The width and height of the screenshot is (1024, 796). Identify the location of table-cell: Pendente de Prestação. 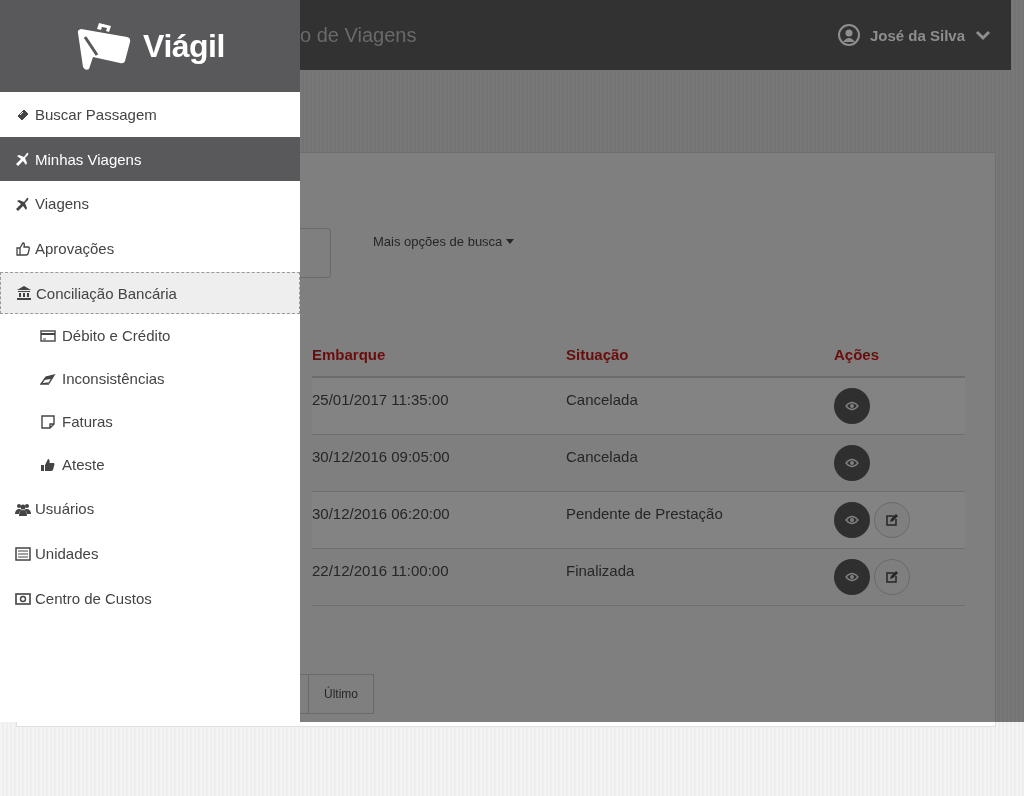
(644, 513).